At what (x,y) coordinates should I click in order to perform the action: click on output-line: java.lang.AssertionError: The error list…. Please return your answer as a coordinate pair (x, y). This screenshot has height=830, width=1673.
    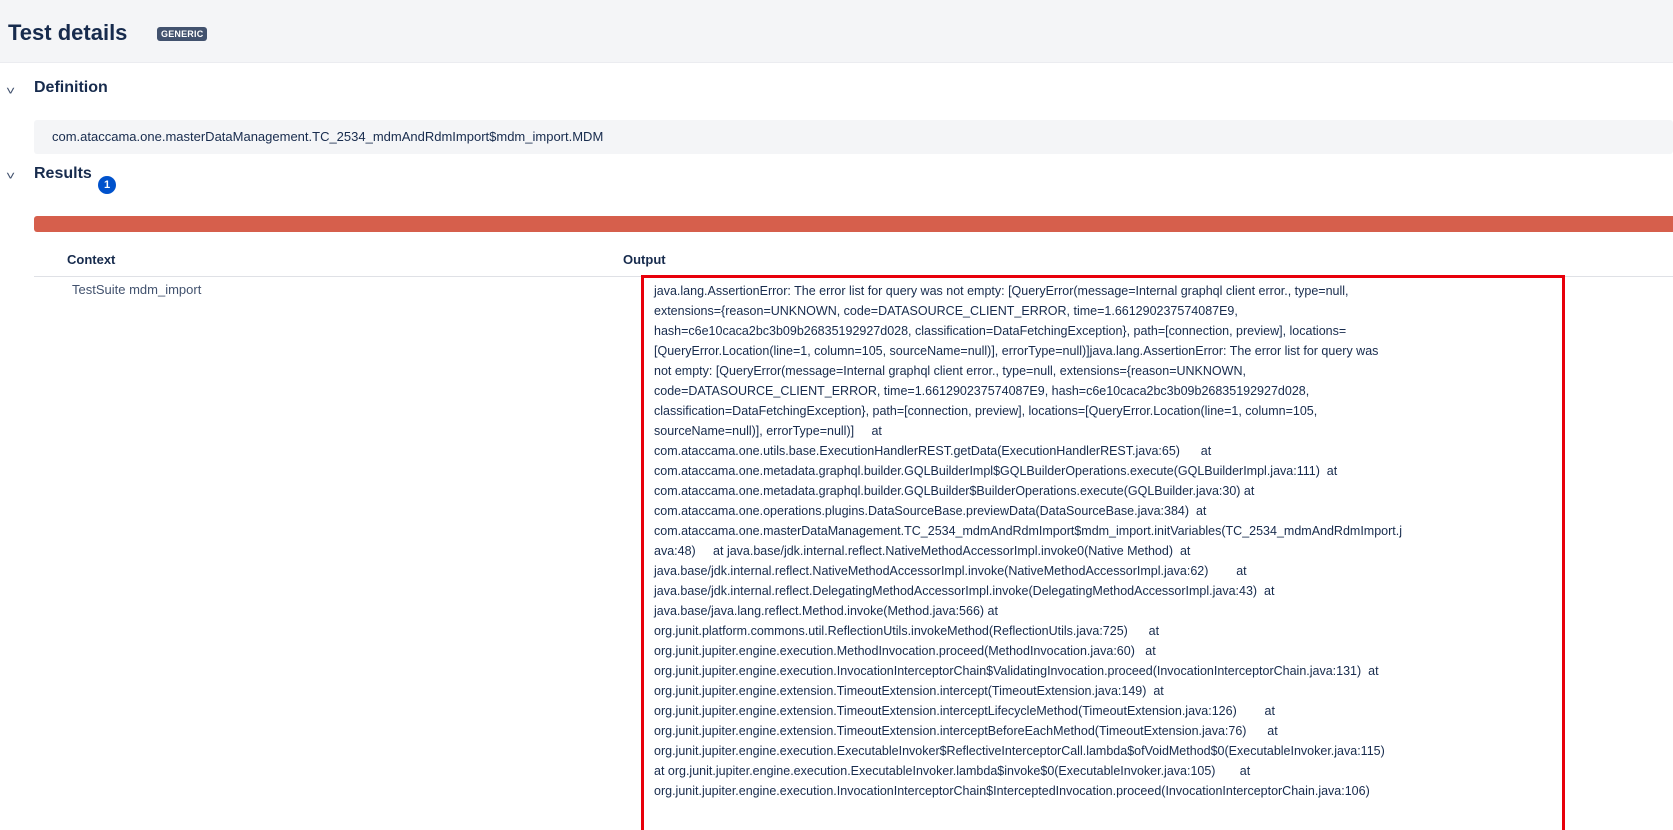
    Looking at the image, I should click on (1001, 291).